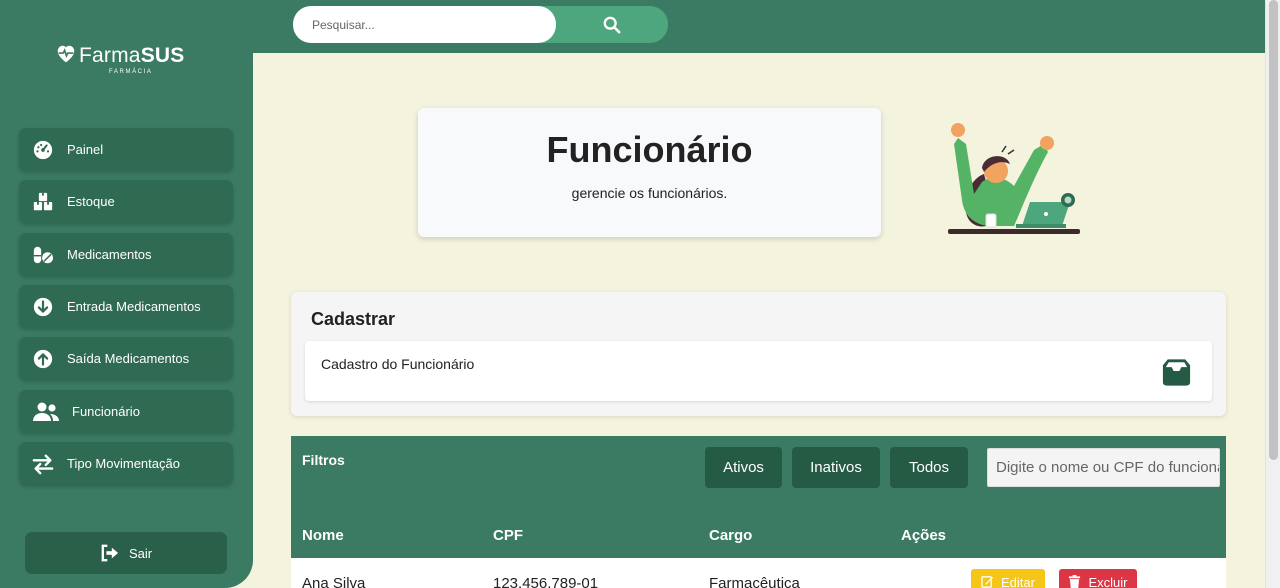  I want to click on dashboard-icon, so click(43, 149).